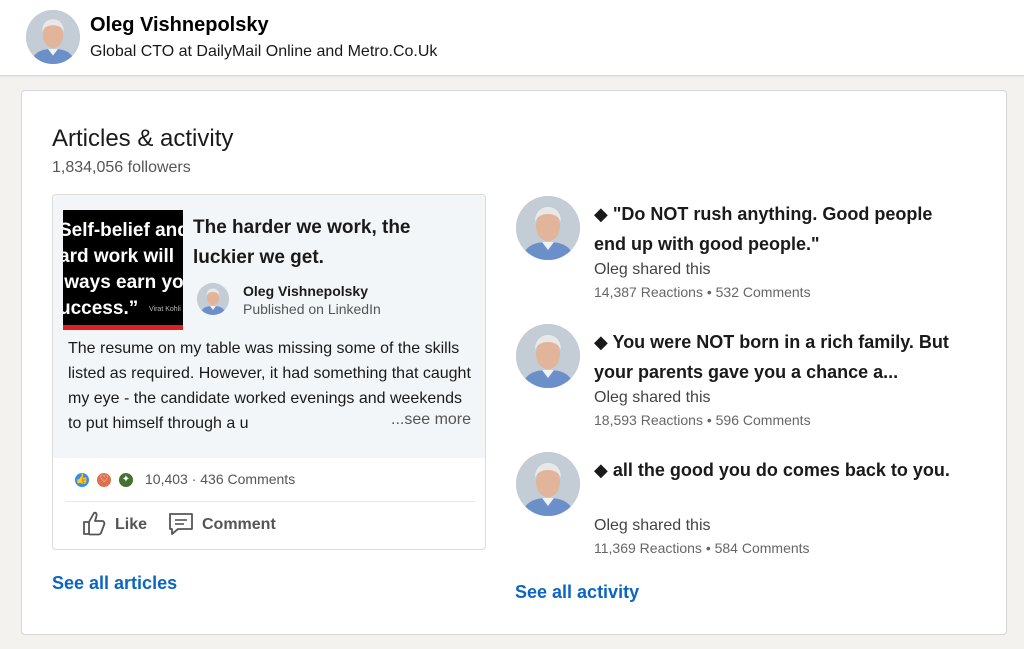 This screenshot has height=649, width=1024. What do you see at coordinates (166, 479) in the screenshot?
I see `reaction-count: 10,403` at bounding box center [166, 479].